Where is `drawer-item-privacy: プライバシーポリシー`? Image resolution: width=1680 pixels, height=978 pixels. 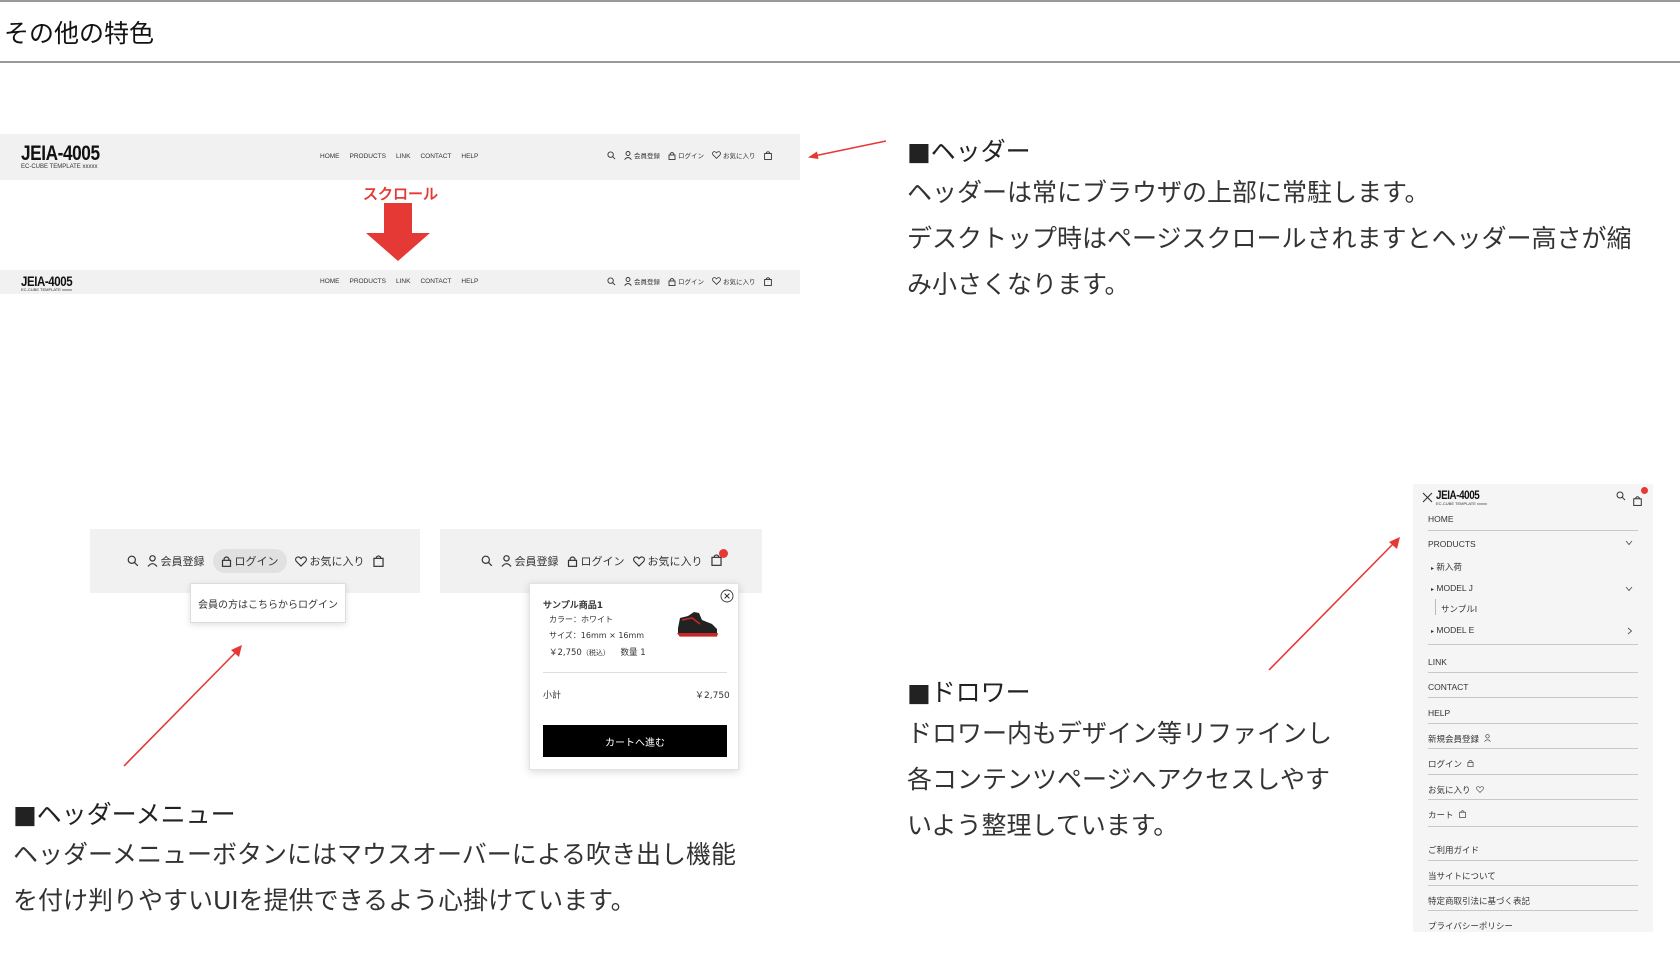
drawer-item-privacy: プライバシーポリシー is located at coordinates (1533, 926).